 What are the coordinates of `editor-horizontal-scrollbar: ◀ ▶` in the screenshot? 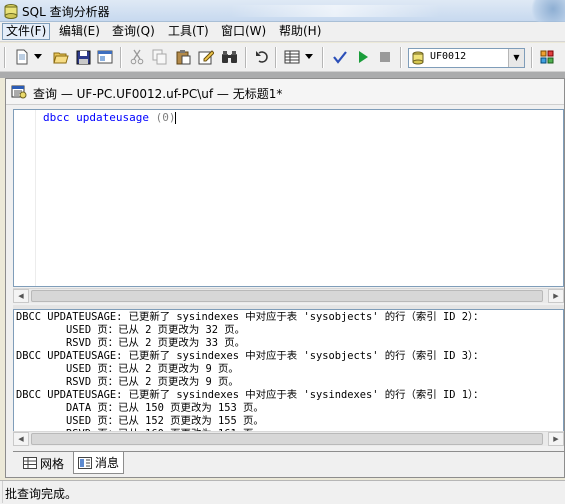 It's located at (288, 295).